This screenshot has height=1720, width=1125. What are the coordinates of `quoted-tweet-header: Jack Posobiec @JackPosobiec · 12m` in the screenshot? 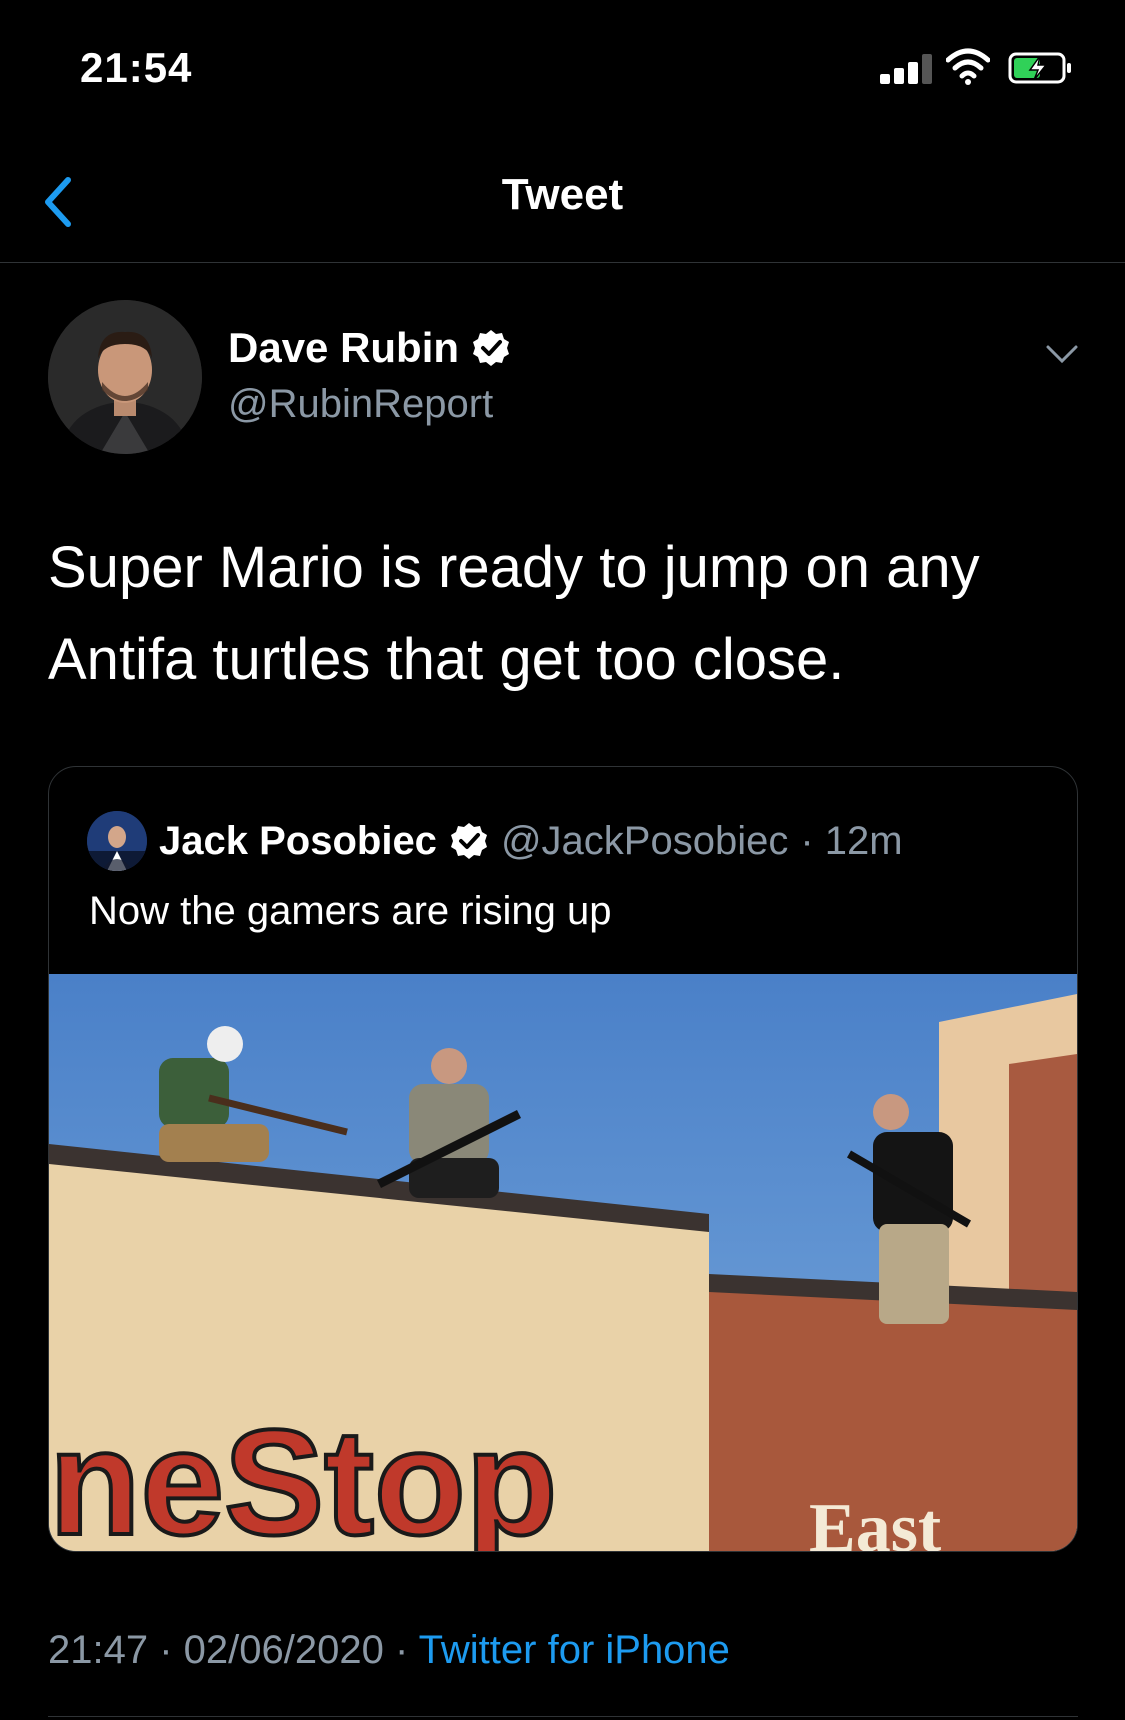 It's located at (495, 841).